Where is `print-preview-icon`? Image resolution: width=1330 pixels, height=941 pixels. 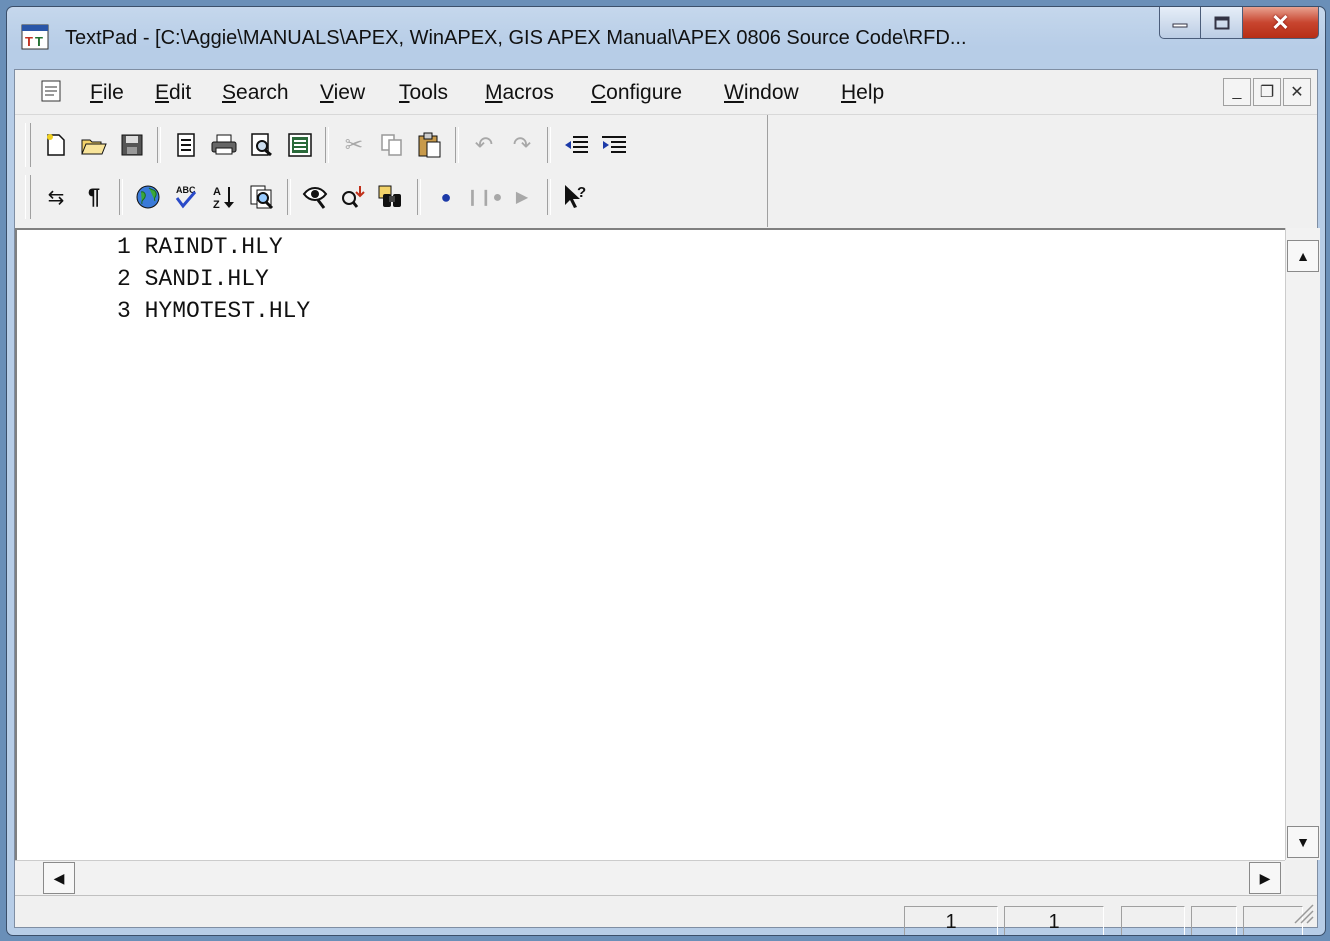 print-preview-icon is located at coordinates (261, 145).